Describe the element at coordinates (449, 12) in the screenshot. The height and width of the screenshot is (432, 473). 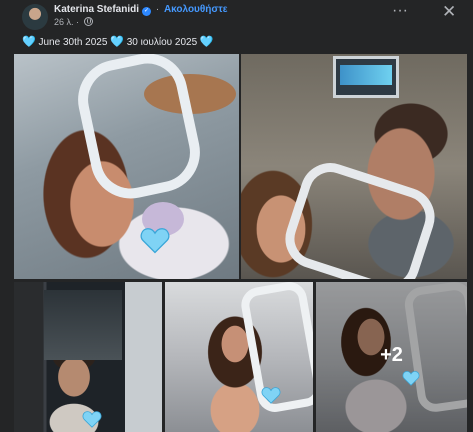
I see `close-icon: ✕` at that location.